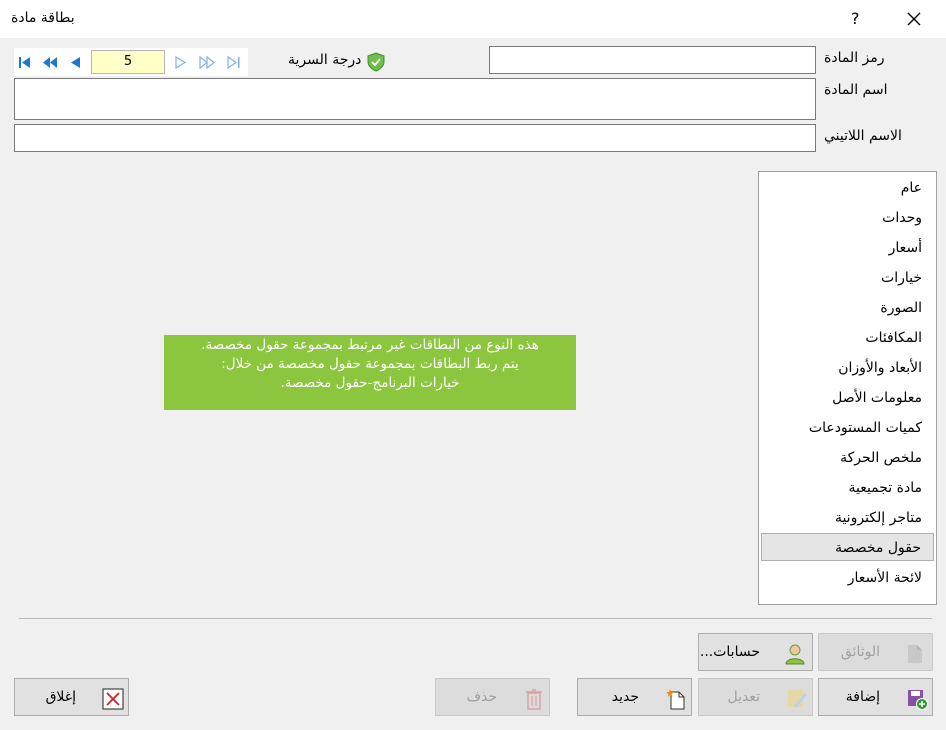  Describe the element at coordinates (918, 700) in the screenshot. I see `save-add-icon` at that location.